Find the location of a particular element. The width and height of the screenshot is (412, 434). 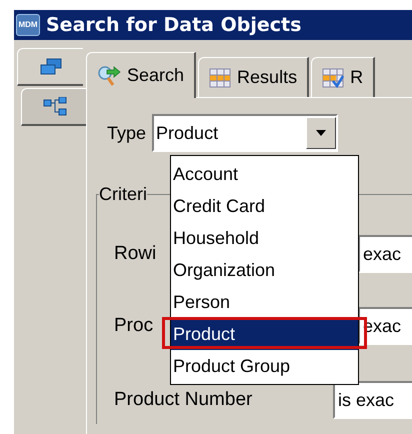

tab: R is located at coordinates (343, 77).